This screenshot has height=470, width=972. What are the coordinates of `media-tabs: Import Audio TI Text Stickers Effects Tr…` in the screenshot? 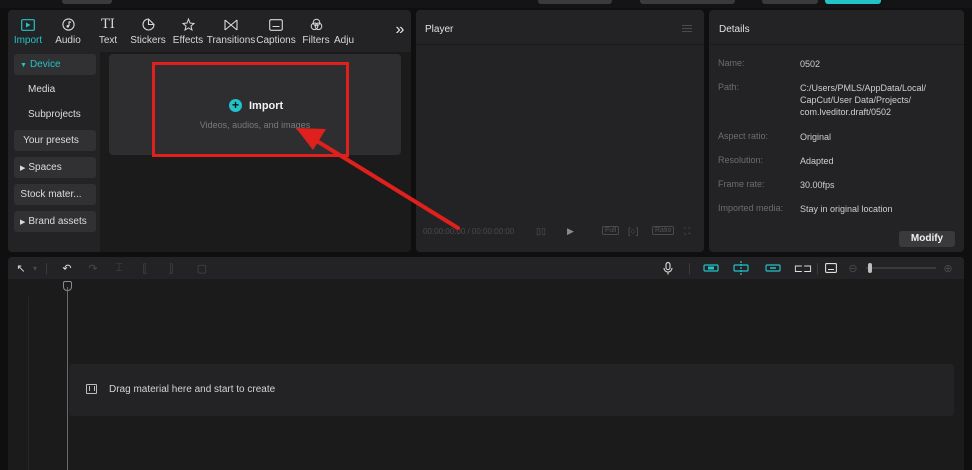 It's located at (209, 31).